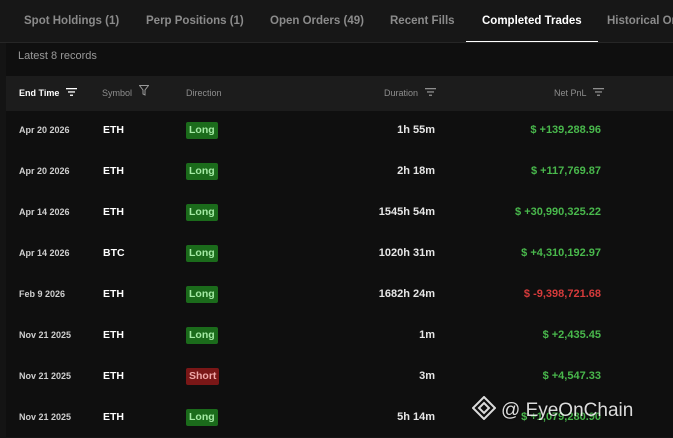 This screenshot has height=438, width=673. I want to click on duration-cell: 1020h 31m, so click(406, 253).